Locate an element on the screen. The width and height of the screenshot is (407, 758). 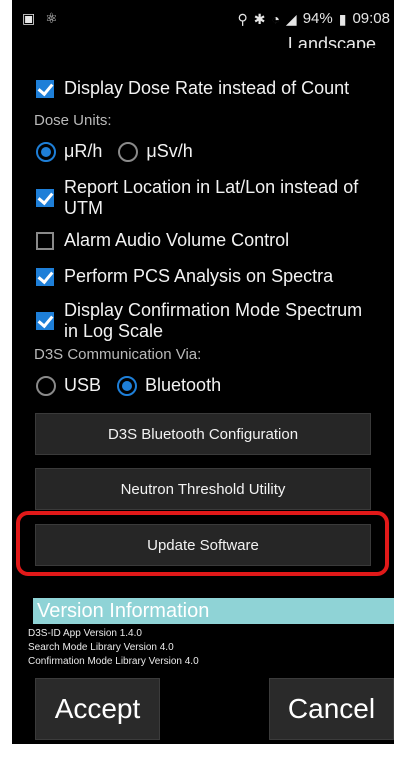
status-left-icons: ▣ ⚛ is located at coordinates (40, 18).